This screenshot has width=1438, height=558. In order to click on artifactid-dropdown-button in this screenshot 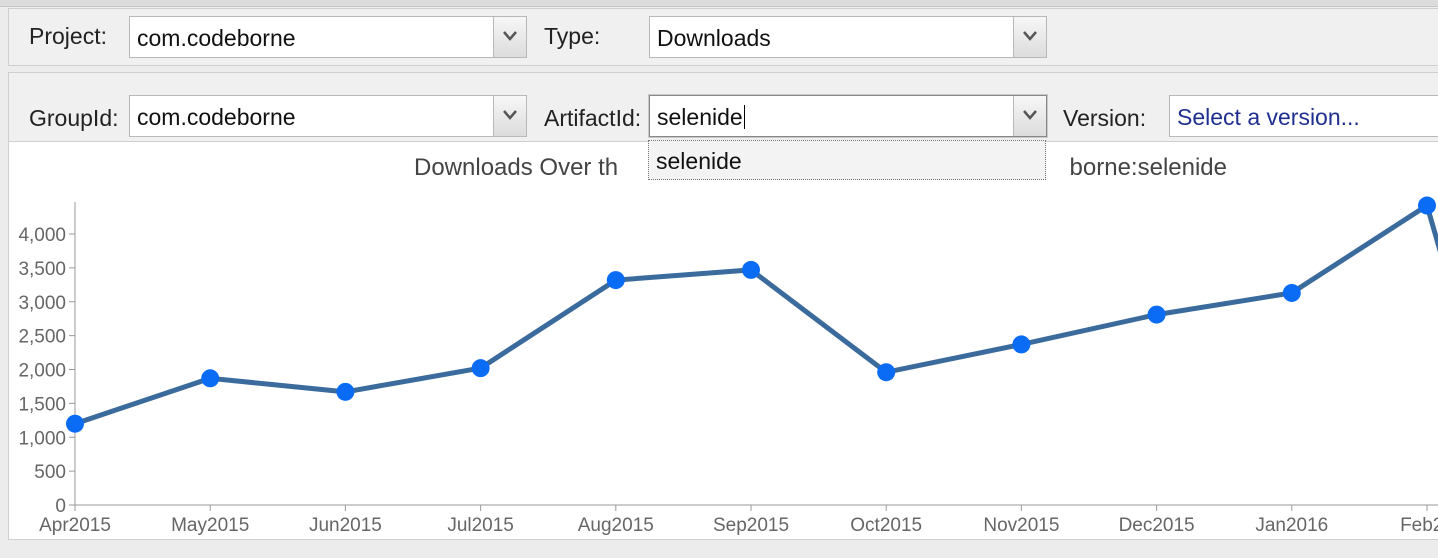, I will do `click(1029, 116)`.